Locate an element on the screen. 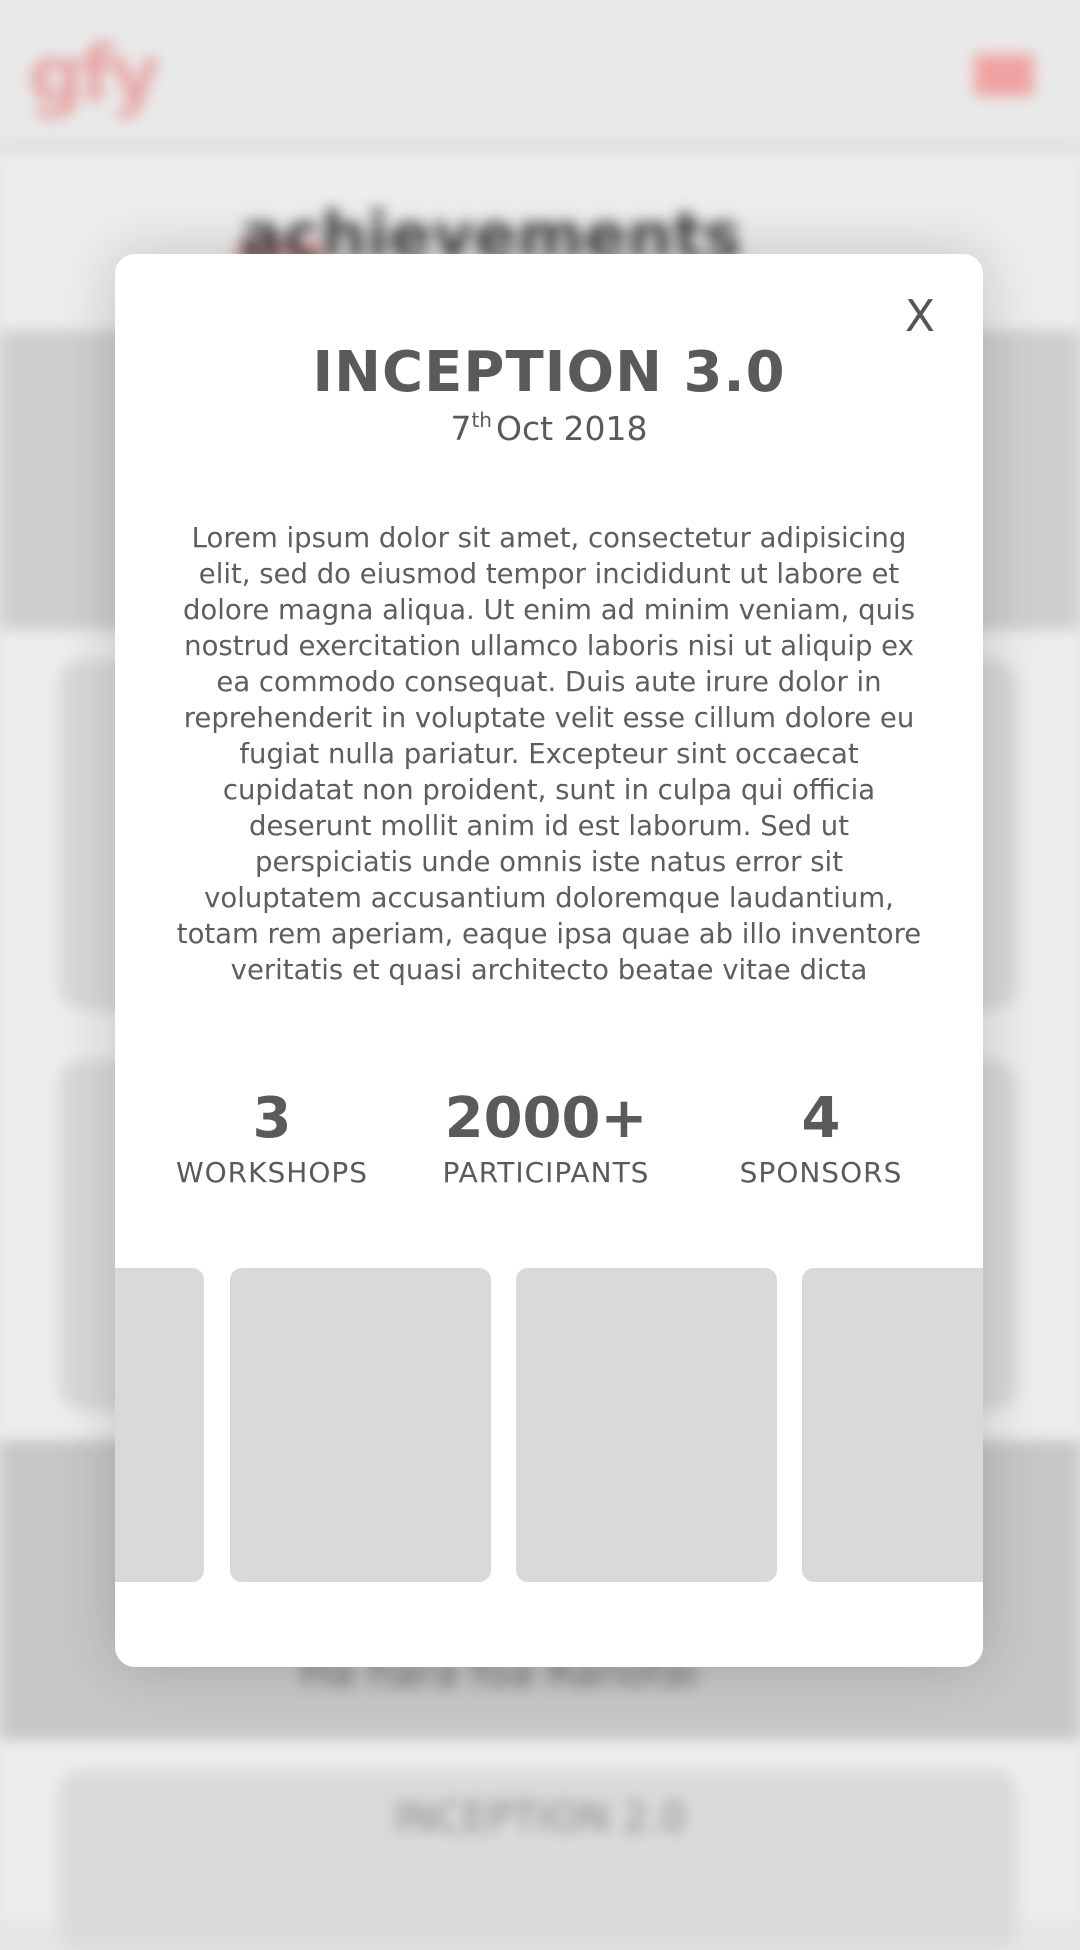  stat-sponsors: 4 SPONSORS is located at coordinates (821, 1137).